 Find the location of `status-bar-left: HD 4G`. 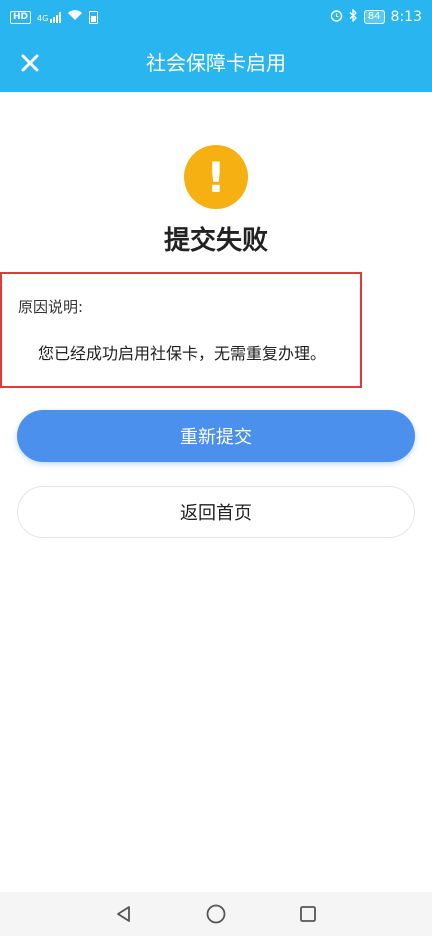

status-bar-left: HD 4G is located at coordinates (54, 17).